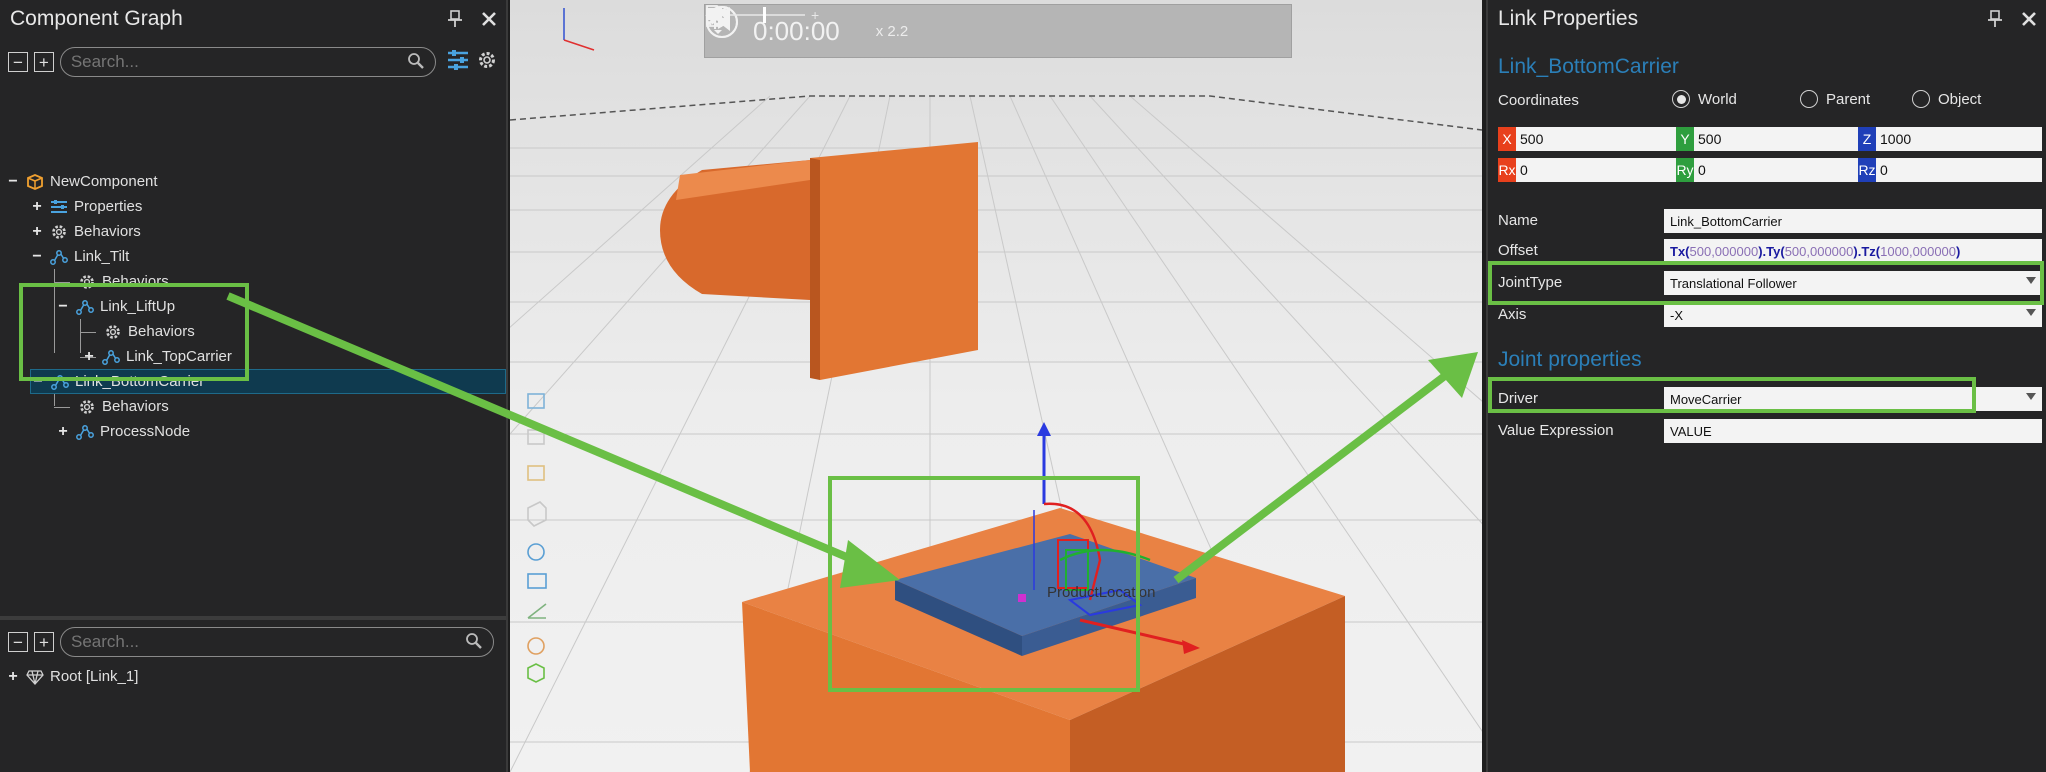  Describe the element at coordinates (1507, 170) in the screenshot. I see `rx-tag: Rx` at that location.